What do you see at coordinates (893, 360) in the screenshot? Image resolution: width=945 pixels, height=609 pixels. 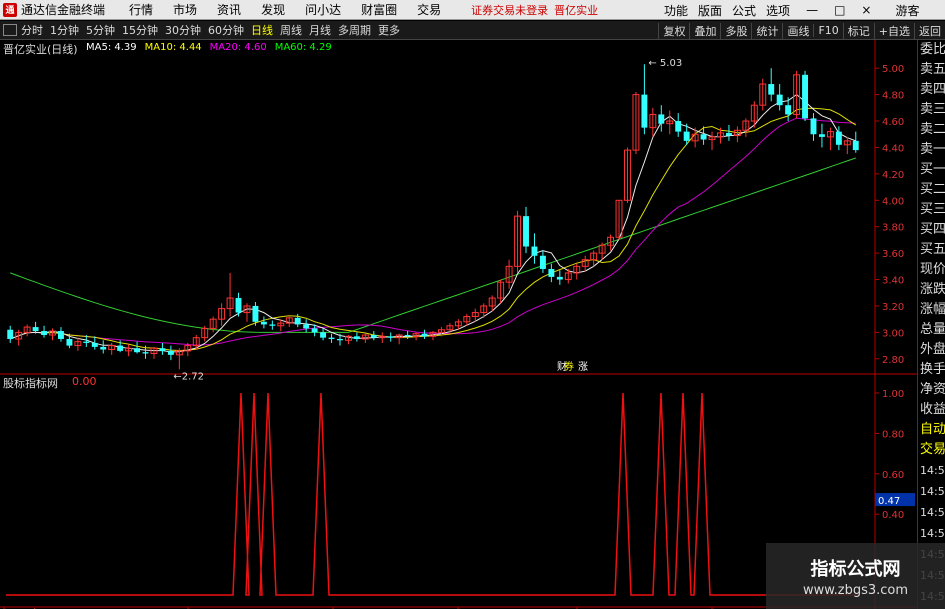 I see `price-tick-label: 2.80` at bounding box center [893, 360].